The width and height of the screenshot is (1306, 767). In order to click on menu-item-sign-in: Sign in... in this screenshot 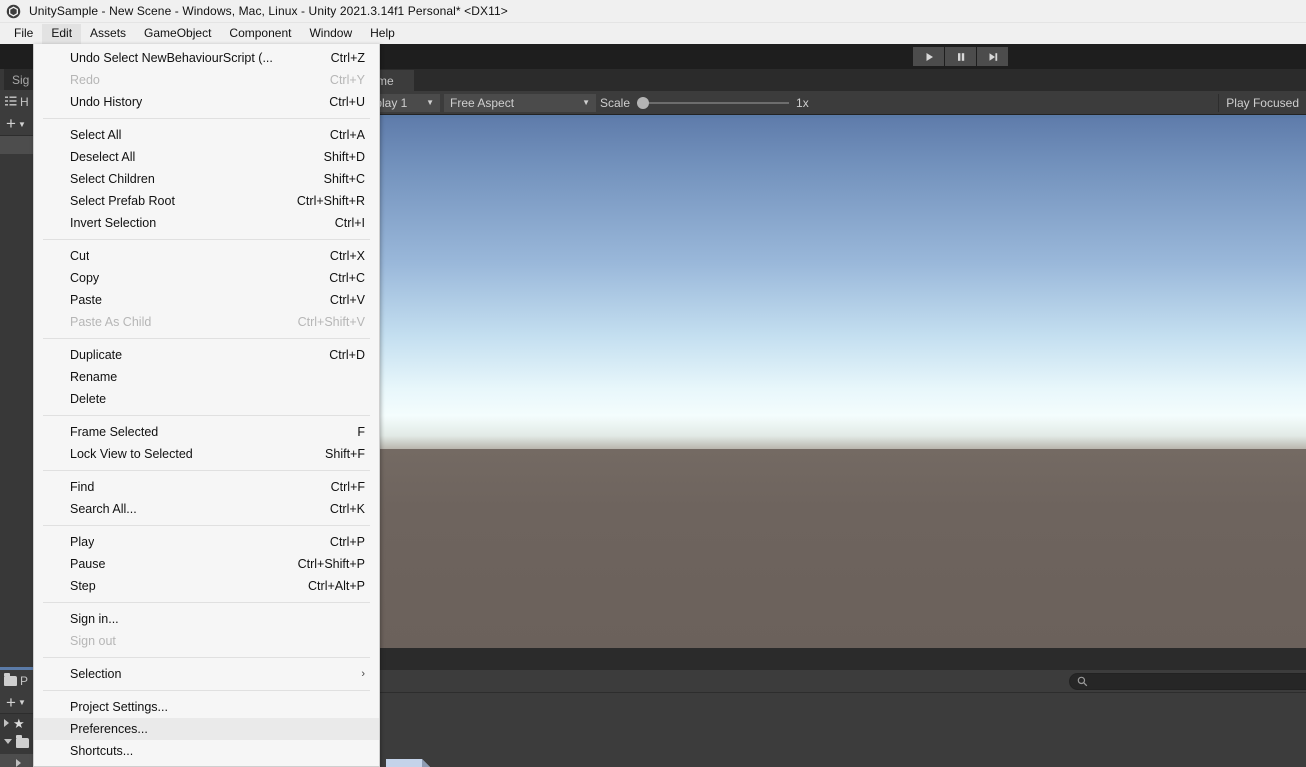, I will do `click(206, 619)`.